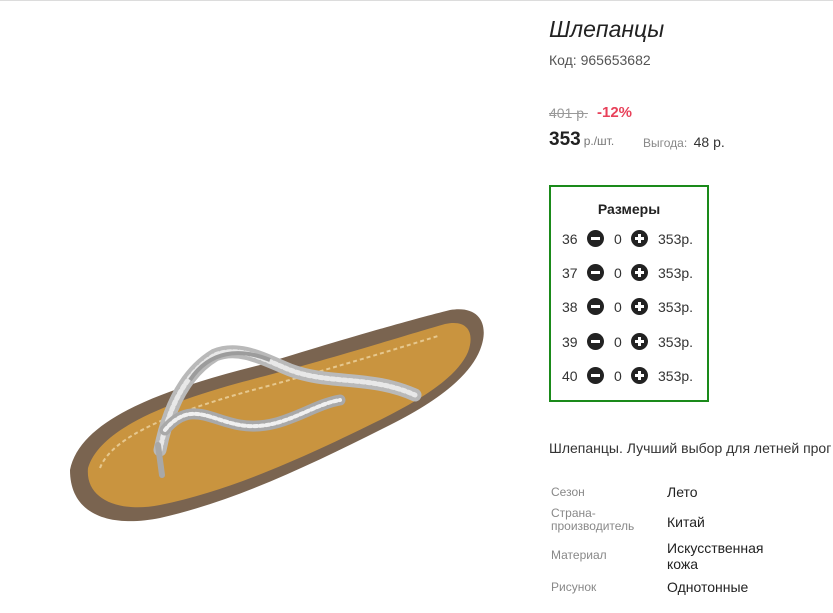 The width and height of the screenshot is (833, 613). Describe the element at coordinates (570, 239) in the screenshot. I see `size-value: 36` at that location.